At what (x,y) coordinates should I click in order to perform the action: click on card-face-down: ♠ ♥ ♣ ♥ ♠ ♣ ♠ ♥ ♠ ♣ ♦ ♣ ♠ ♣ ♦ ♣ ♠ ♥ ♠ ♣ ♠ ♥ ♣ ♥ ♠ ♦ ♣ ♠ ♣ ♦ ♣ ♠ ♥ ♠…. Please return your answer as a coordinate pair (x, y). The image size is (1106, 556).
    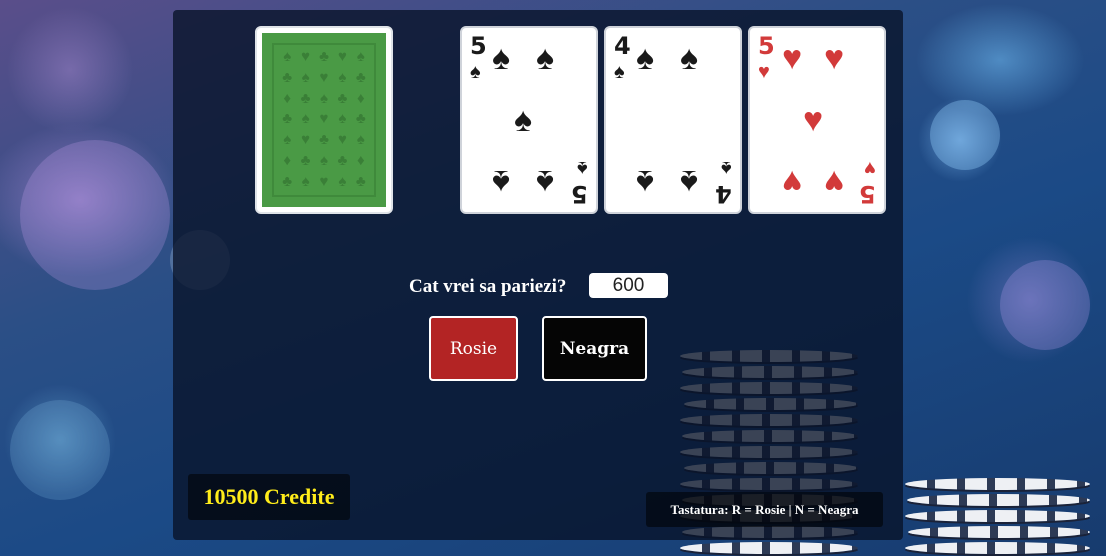
    Looking at the image, I should click on (324, 120).